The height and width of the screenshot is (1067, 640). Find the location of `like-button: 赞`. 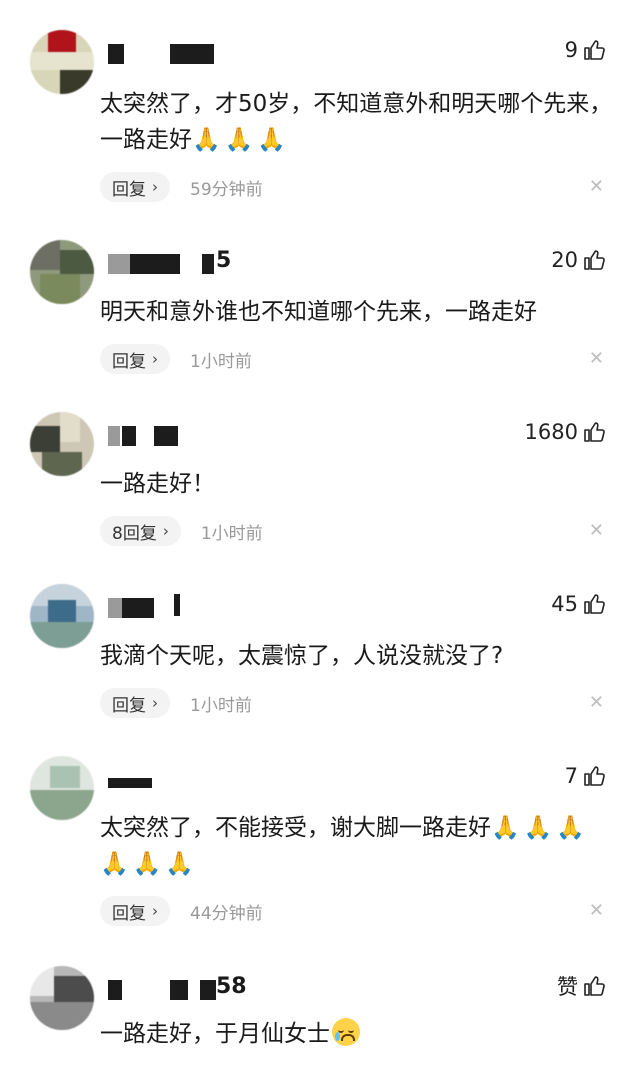

like-button: 赞 is located at coordinates (581, 986).